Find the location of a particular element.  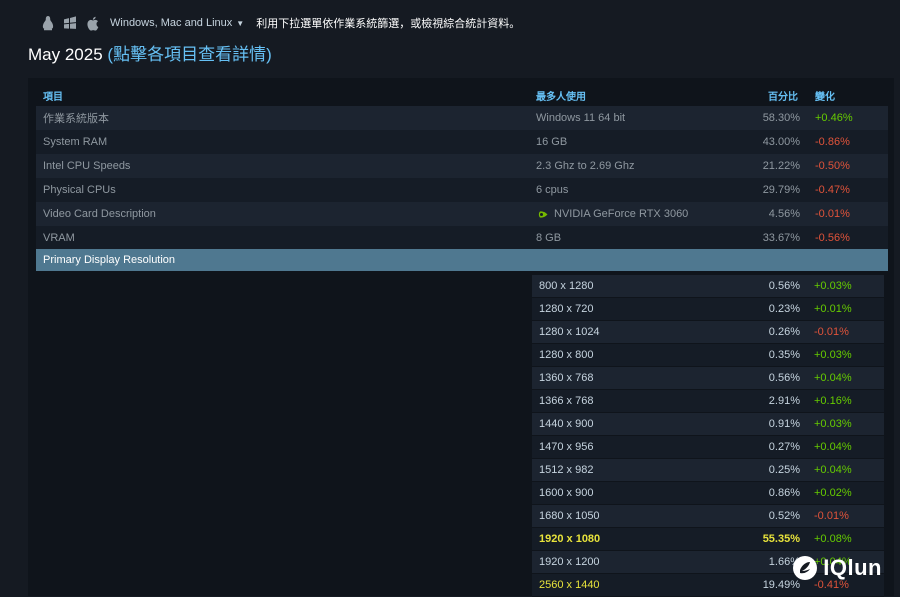

resolution-pct: 0.91% is located at coordinates (784, 424).